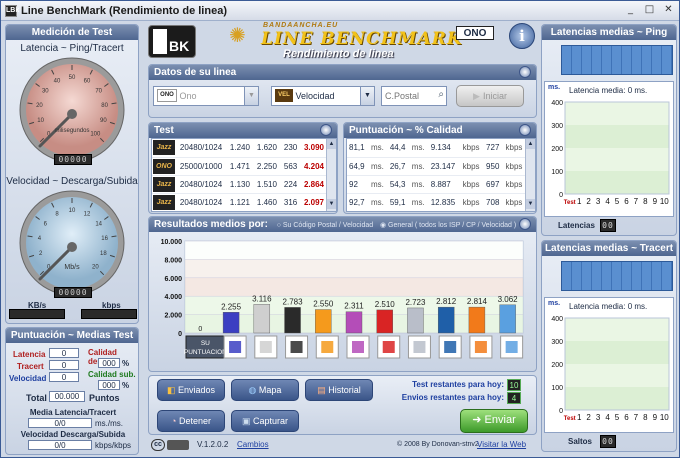  Describe the element at coordinates (72, 267) in the screenshot. I see `speed-unit: Mb/s` at that location.